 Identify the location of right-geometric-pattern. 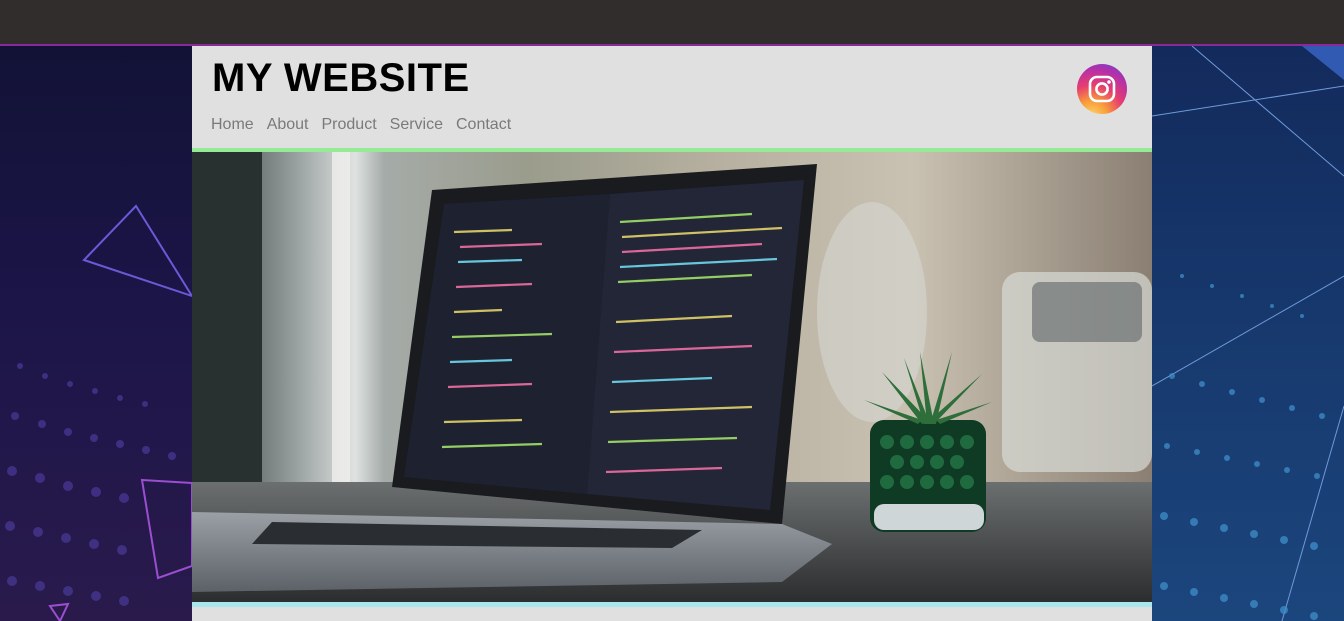
(1248, 333).